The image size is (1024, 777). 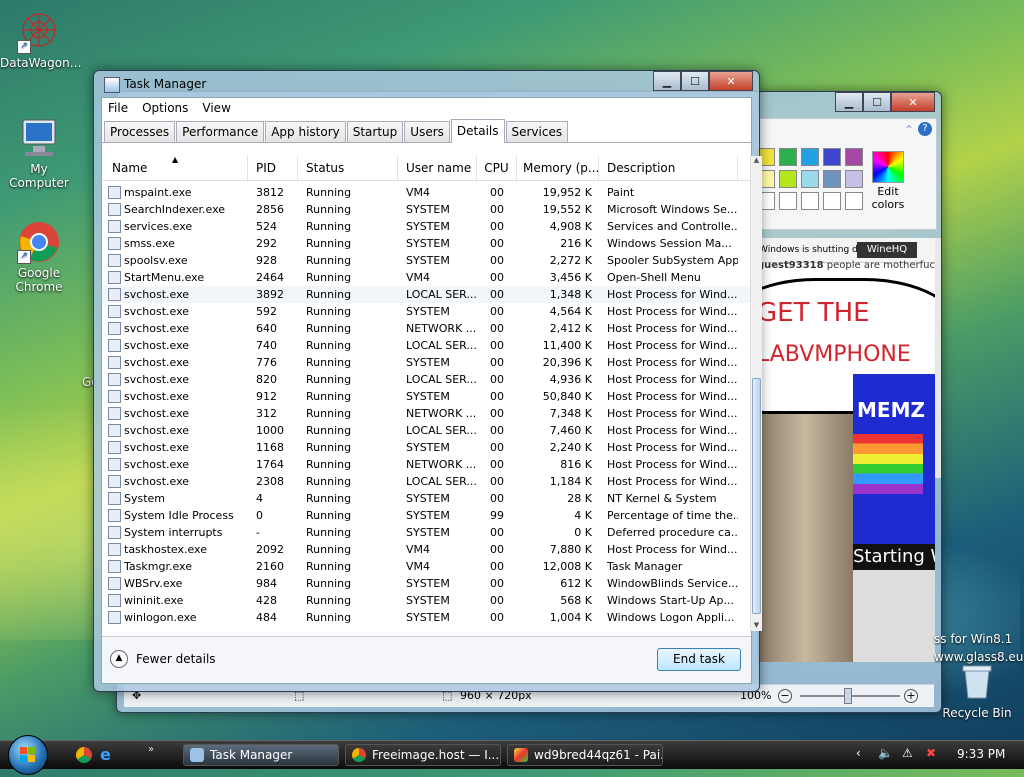 I want to click on column-header-cpu: CPU, so click(x=497, y=168).